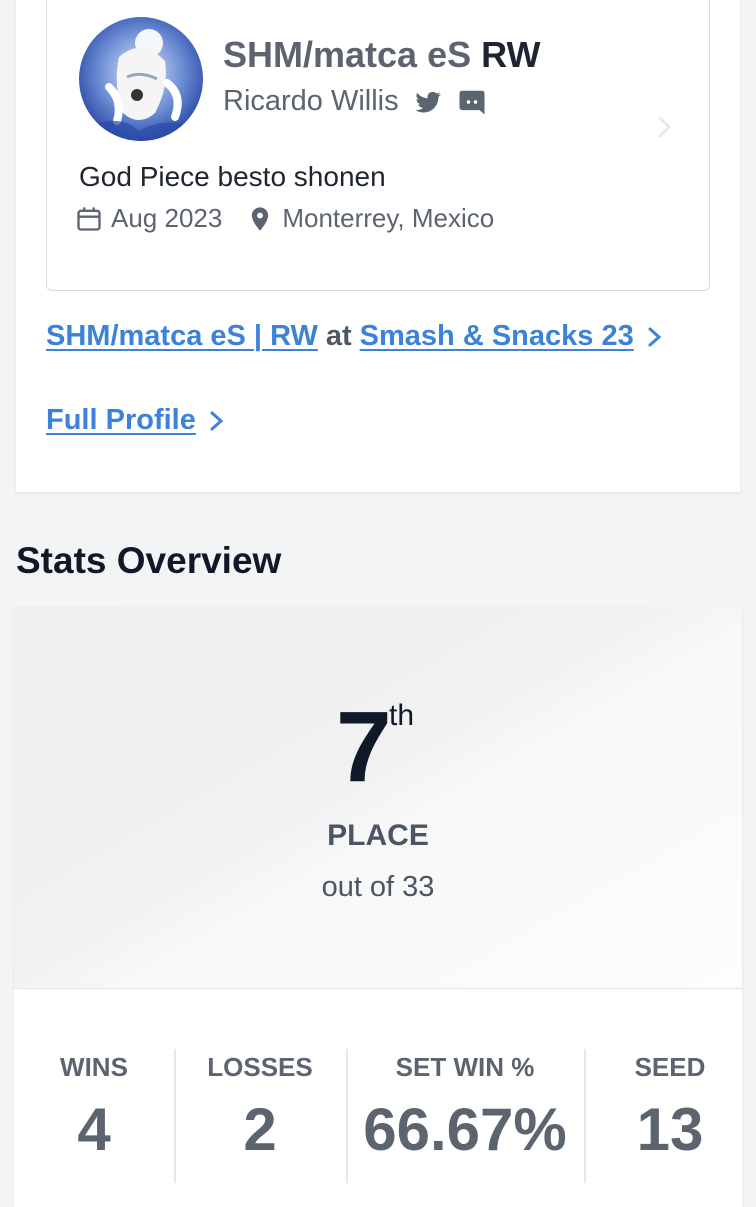 The width and height of the screenshot is (756, 1207). What do you see at coordinates (347, 54) in the screenshot?
I see `sponsor-tag: SHM/matca eS` at bounding box center [347, 54].